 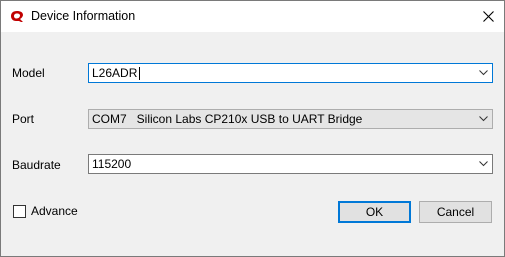 I want to click on window-title: Device Information, so click(x=83, y=16).